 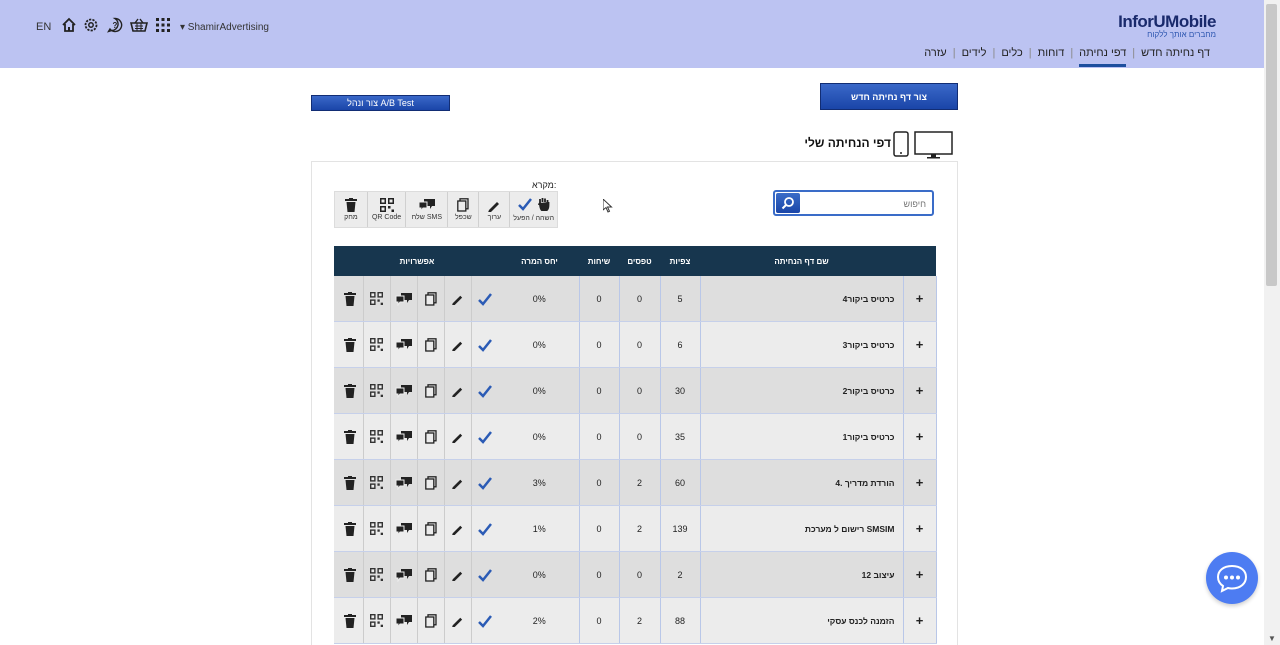 I want to click on nav-reports: דוחות, so click(x=1051, y=53).